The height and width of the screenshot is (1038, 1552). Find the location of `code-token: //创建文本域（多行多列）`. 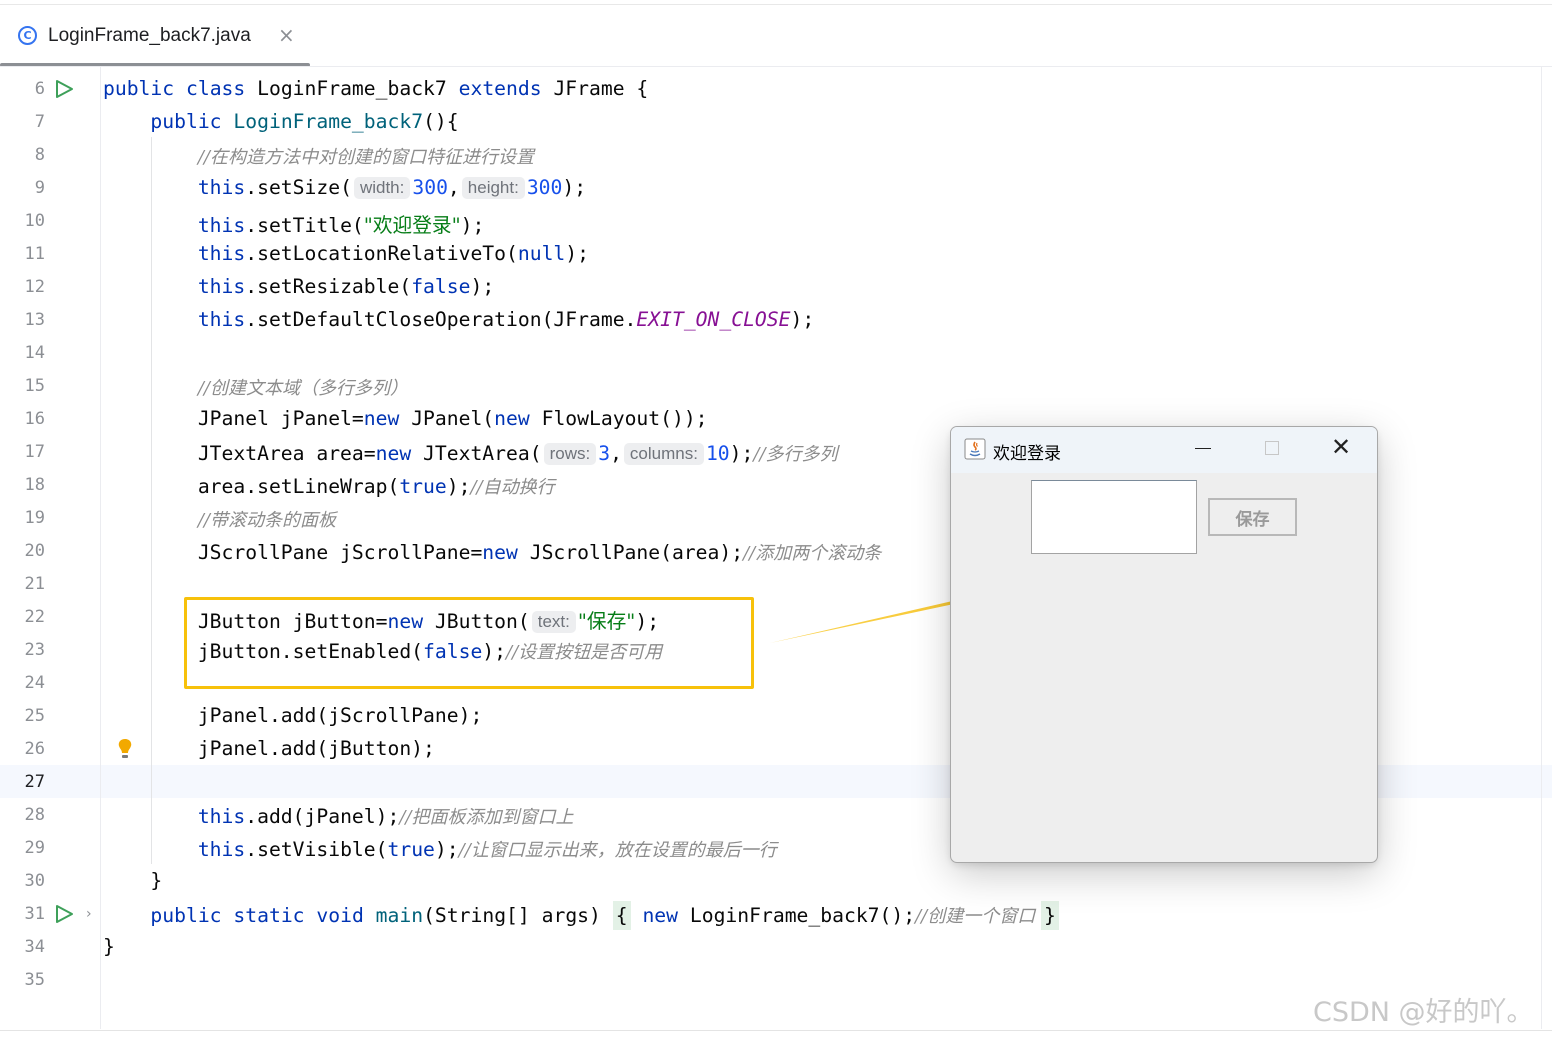

code-token: //创建文本域（多行多列） is located at coordinates (302, 388).